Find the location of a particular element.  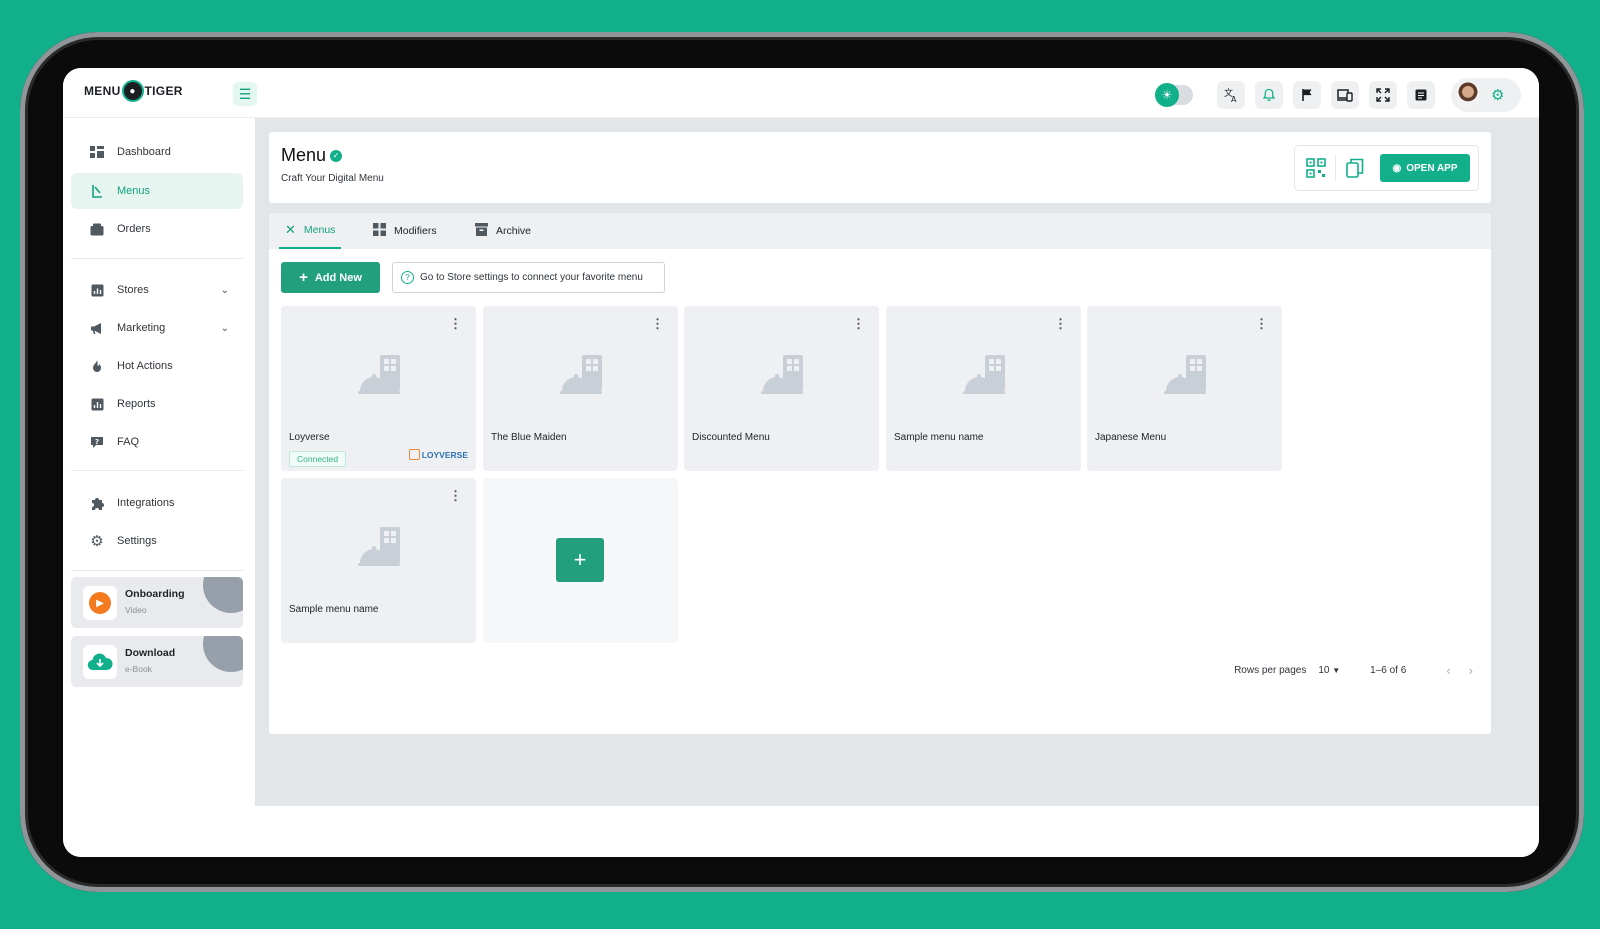

translate-icon: 文A is located at coordinates (1231, 95).